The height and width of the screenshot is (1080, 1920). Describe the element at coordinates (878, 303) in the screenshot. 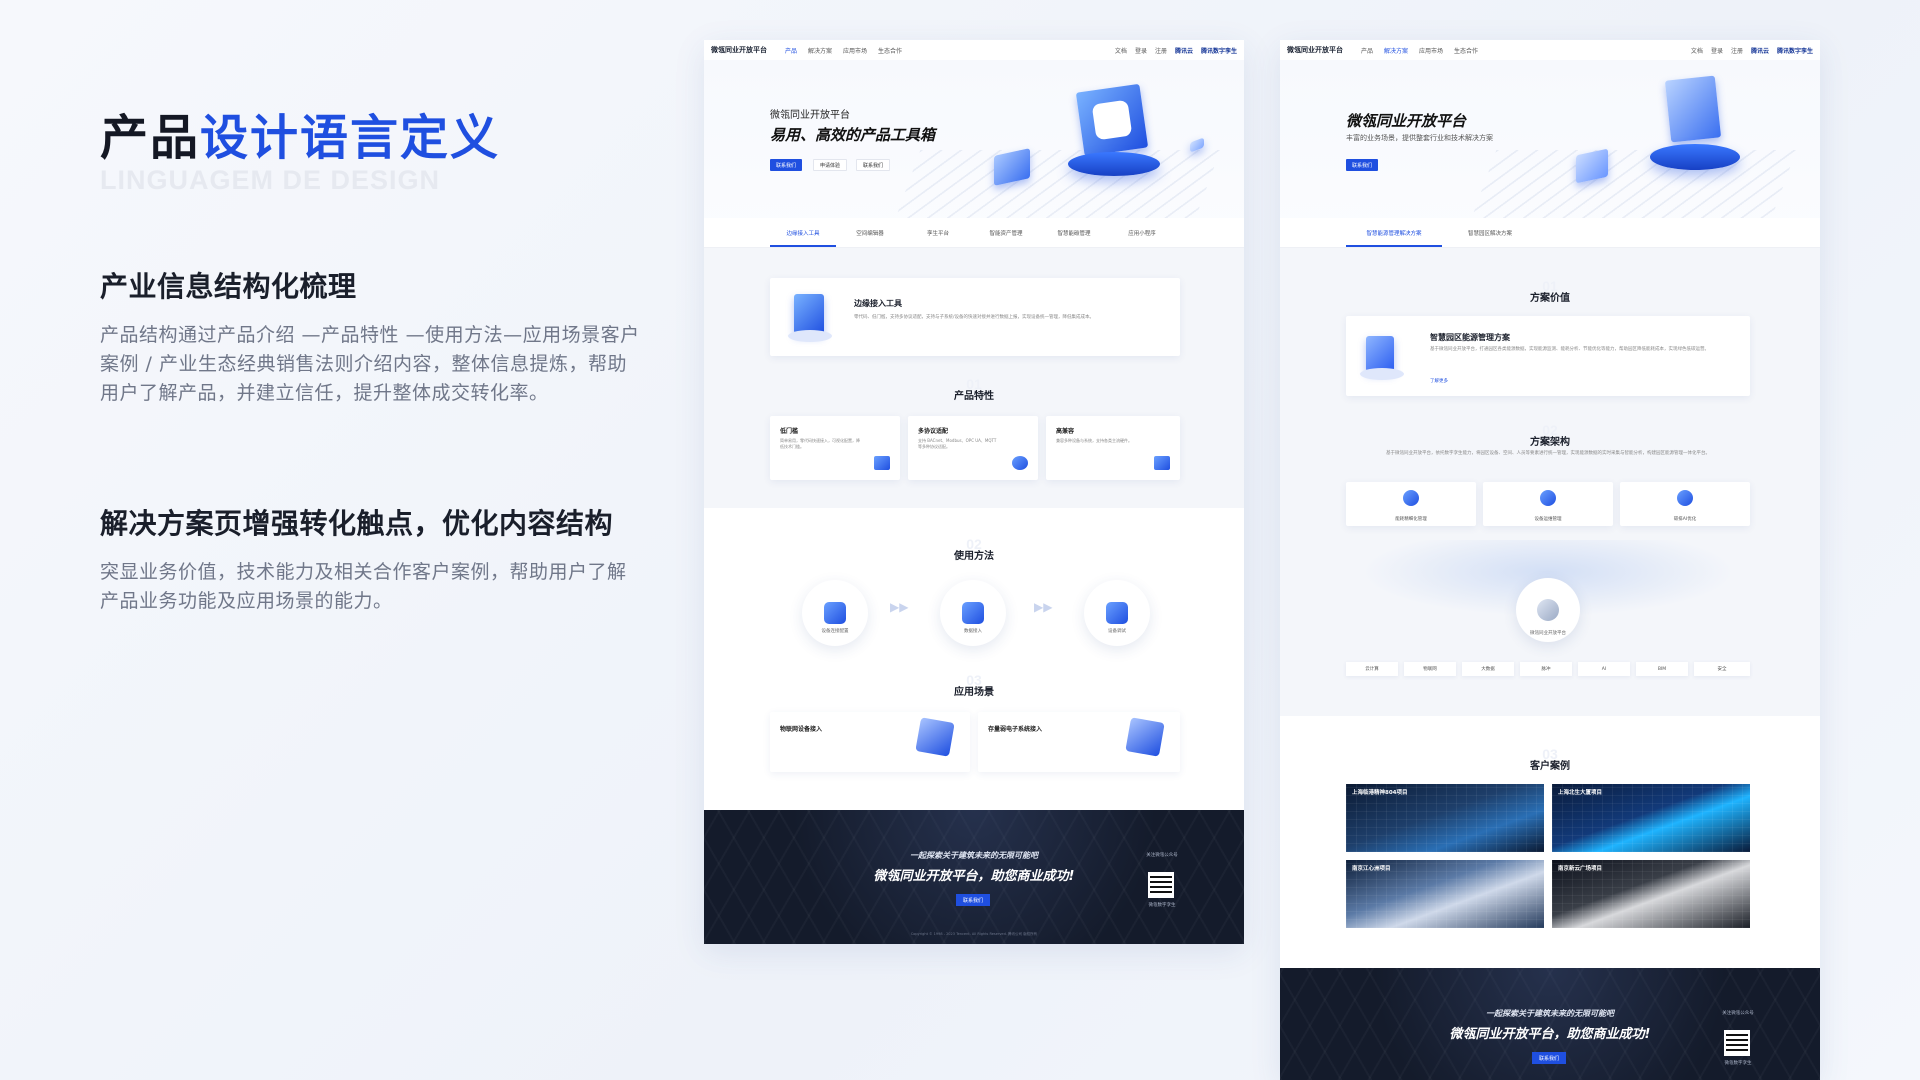

I see `intro-card-title: 边缘接入工具` at that location.